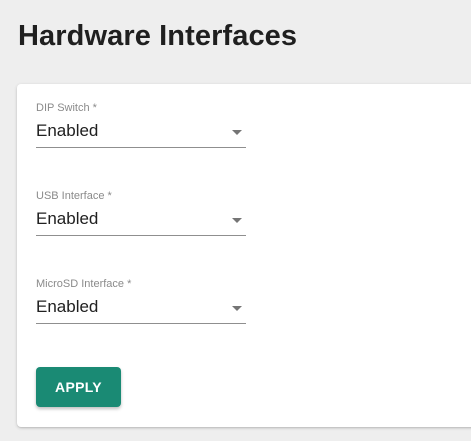 The width and height of the screenshot is (471, 441). Describe the element at coordinates (74, 196) in the screenshot. I see `usb-interface-label: USB Interface *` at that location.